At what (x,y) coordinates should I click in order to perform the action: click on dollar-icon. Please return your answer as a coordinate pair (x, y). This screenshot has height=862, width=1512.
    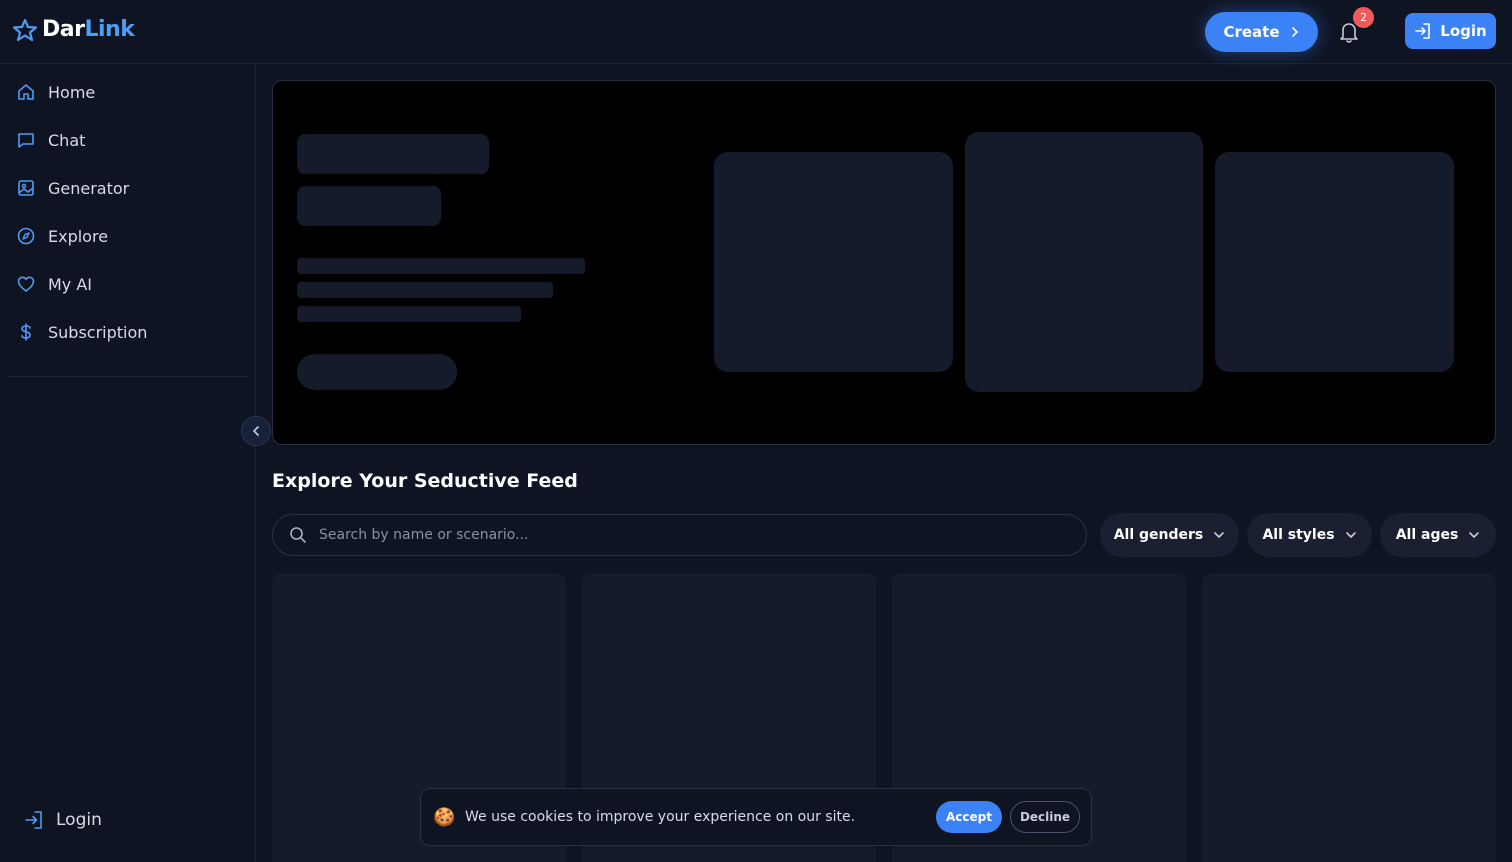
    Looking at the image, I should click on (26, 332).